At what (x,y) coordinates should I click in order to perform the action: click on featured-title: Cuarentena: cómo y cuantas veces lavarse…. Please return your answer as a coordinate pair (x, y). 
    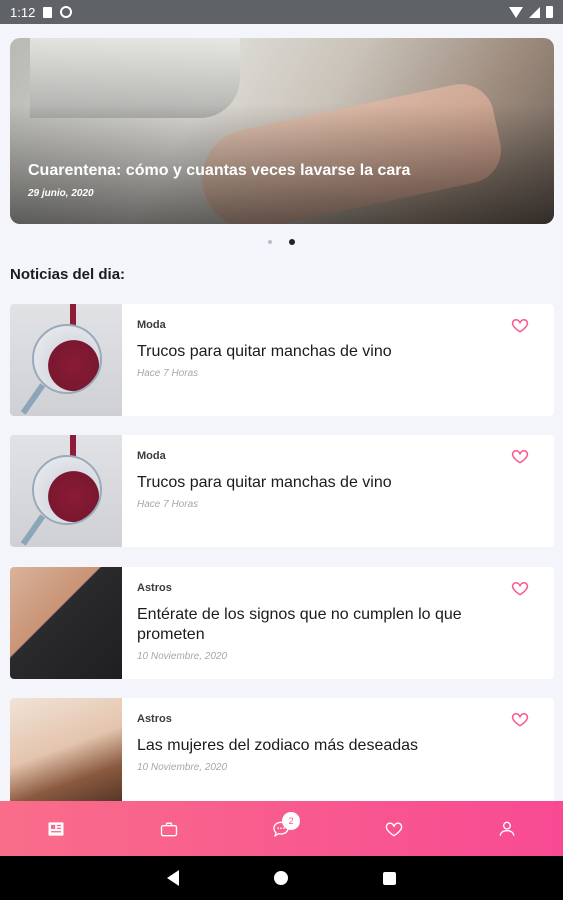
    Looking at the image, I should click on (219, 170).